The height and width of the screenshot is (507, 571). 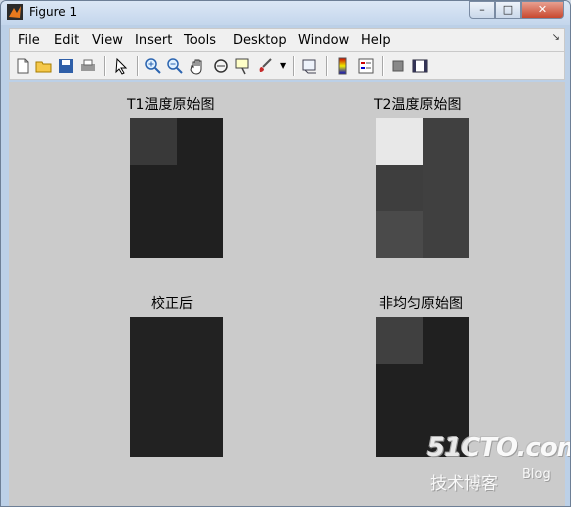 I want to click on edit-plot-icon, so click(x=121, y=66).